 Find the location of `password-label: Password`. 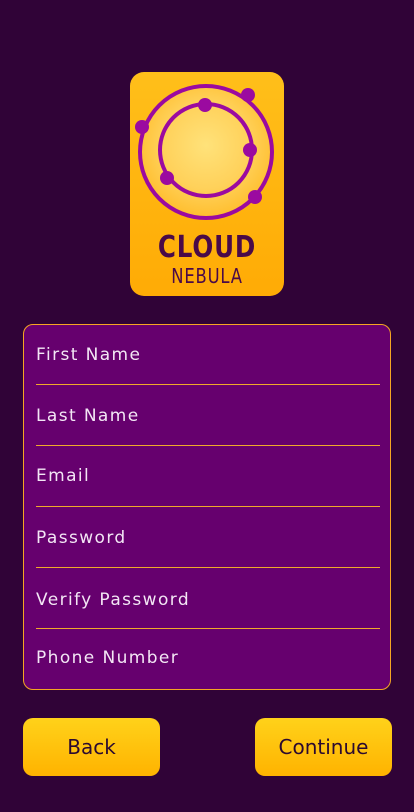

password-label: Password is located at coordinates (81, 538).